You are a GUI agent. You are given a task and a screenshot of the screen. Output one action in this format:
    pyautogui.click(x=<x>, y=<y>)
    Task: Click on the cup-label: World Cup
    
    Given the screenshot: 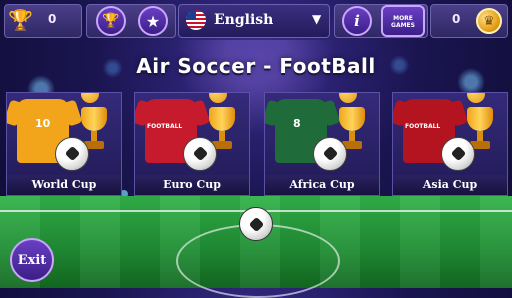 What is the action you would take?
    pyautogui.click(x=64, y=185)
    